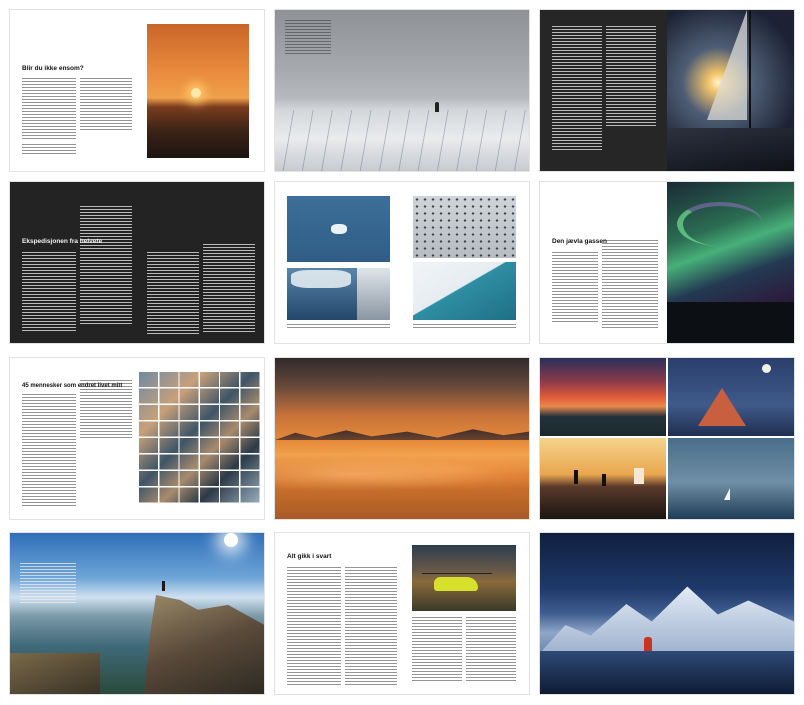  I want to click on helicopter-photo, so click(464, 578).